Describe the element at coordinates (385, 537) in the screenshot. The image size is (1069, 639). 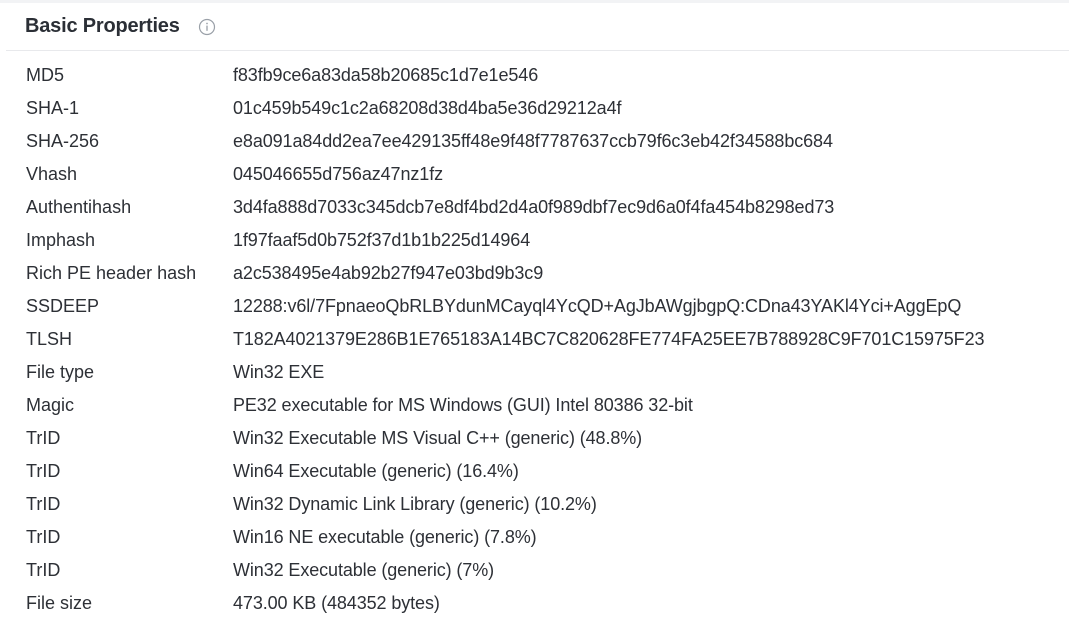
I see `property-value: Win16 NE executable (generic) (7.8%)` at that location.